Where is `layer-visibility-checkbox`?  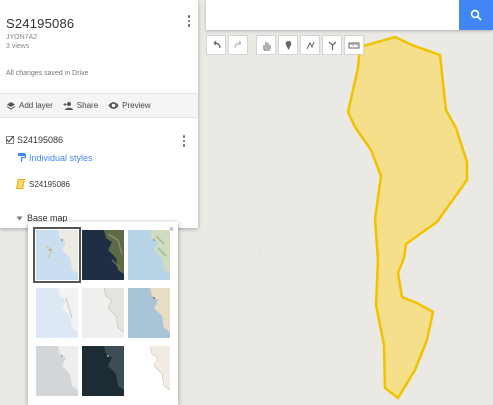 layer-visibility-checkbox is located at coordinates (10, 140).